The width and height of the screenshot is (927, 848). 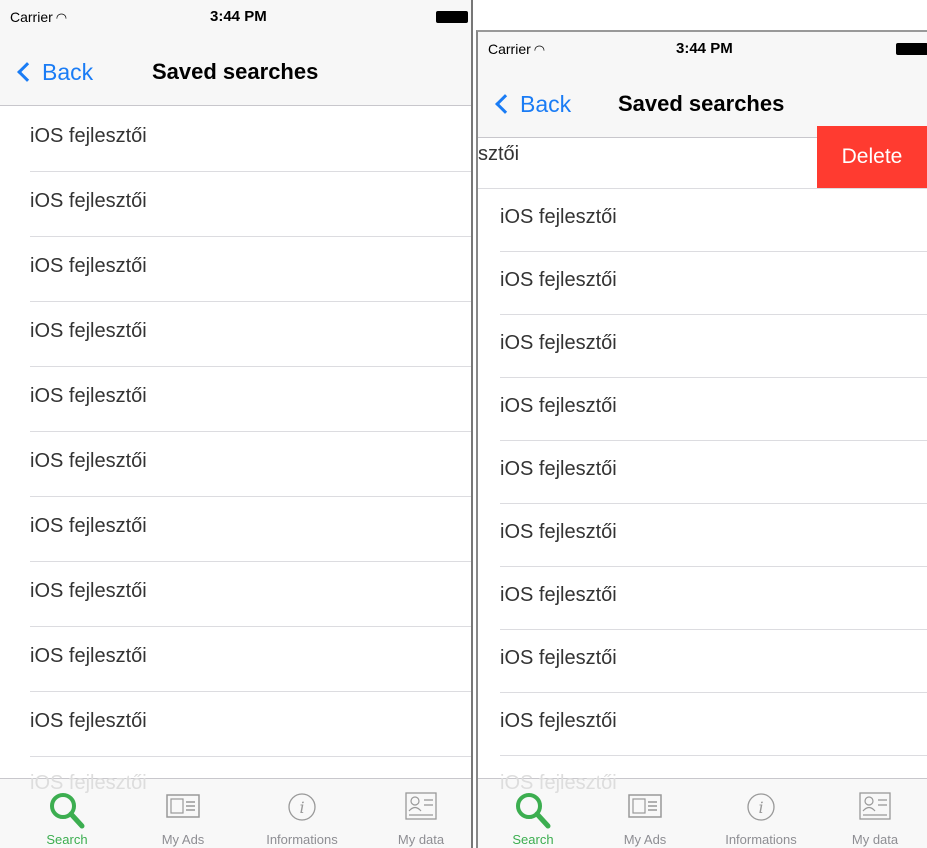 I want to click on navigation-bar: Back Saved searches, so click(x=235, y=71).